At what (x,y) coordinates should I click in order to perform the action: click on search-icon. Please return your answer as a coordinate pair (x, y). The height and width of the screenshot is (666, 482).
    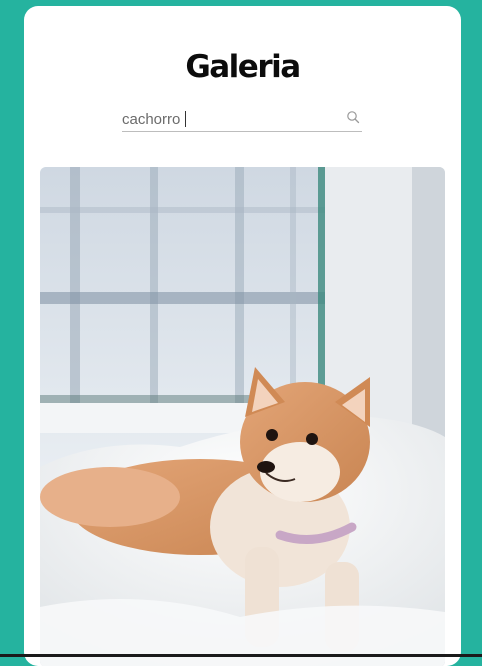
    Looking at the image, I should click on (353, 117).